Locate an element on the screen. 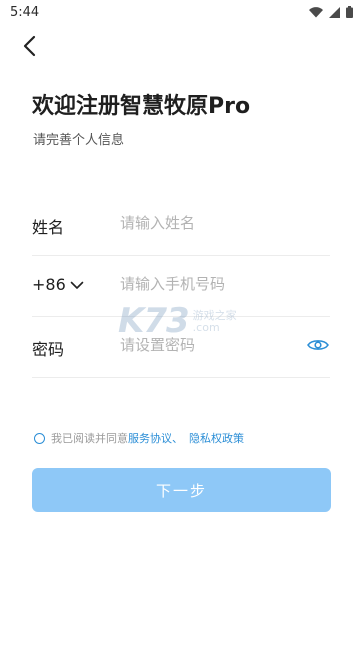 This screenshot has width=363, height=645. name-input is located at coordinates (210, 223).